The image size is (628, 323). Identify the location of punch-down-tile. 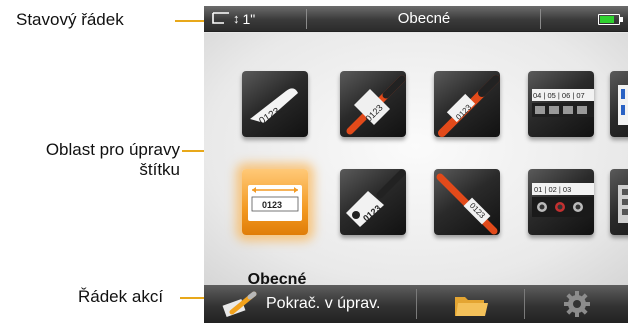
(619, 104).